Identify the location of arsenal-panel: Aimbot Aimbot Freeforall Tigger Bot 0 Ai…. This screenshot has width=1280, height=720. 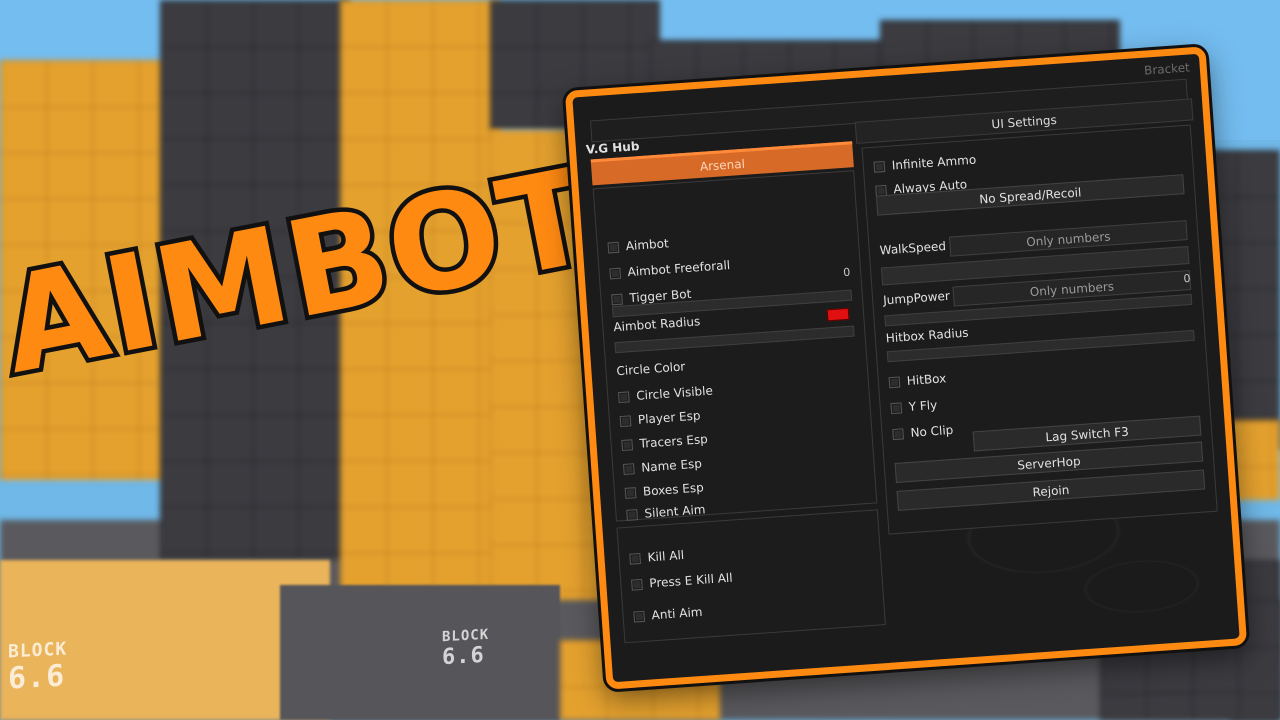
(735, 346).